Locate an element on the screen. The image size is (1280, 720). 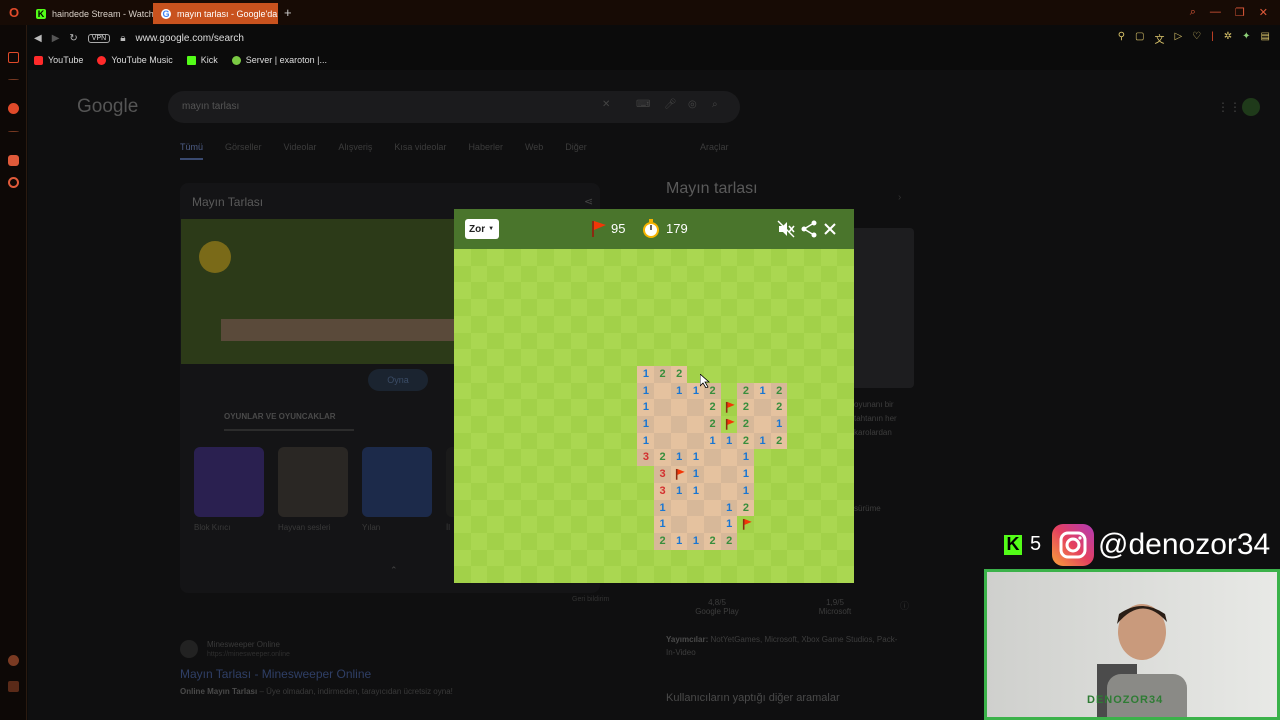
feedback-link: Geri bildirim is located at coordinates (590, 599).